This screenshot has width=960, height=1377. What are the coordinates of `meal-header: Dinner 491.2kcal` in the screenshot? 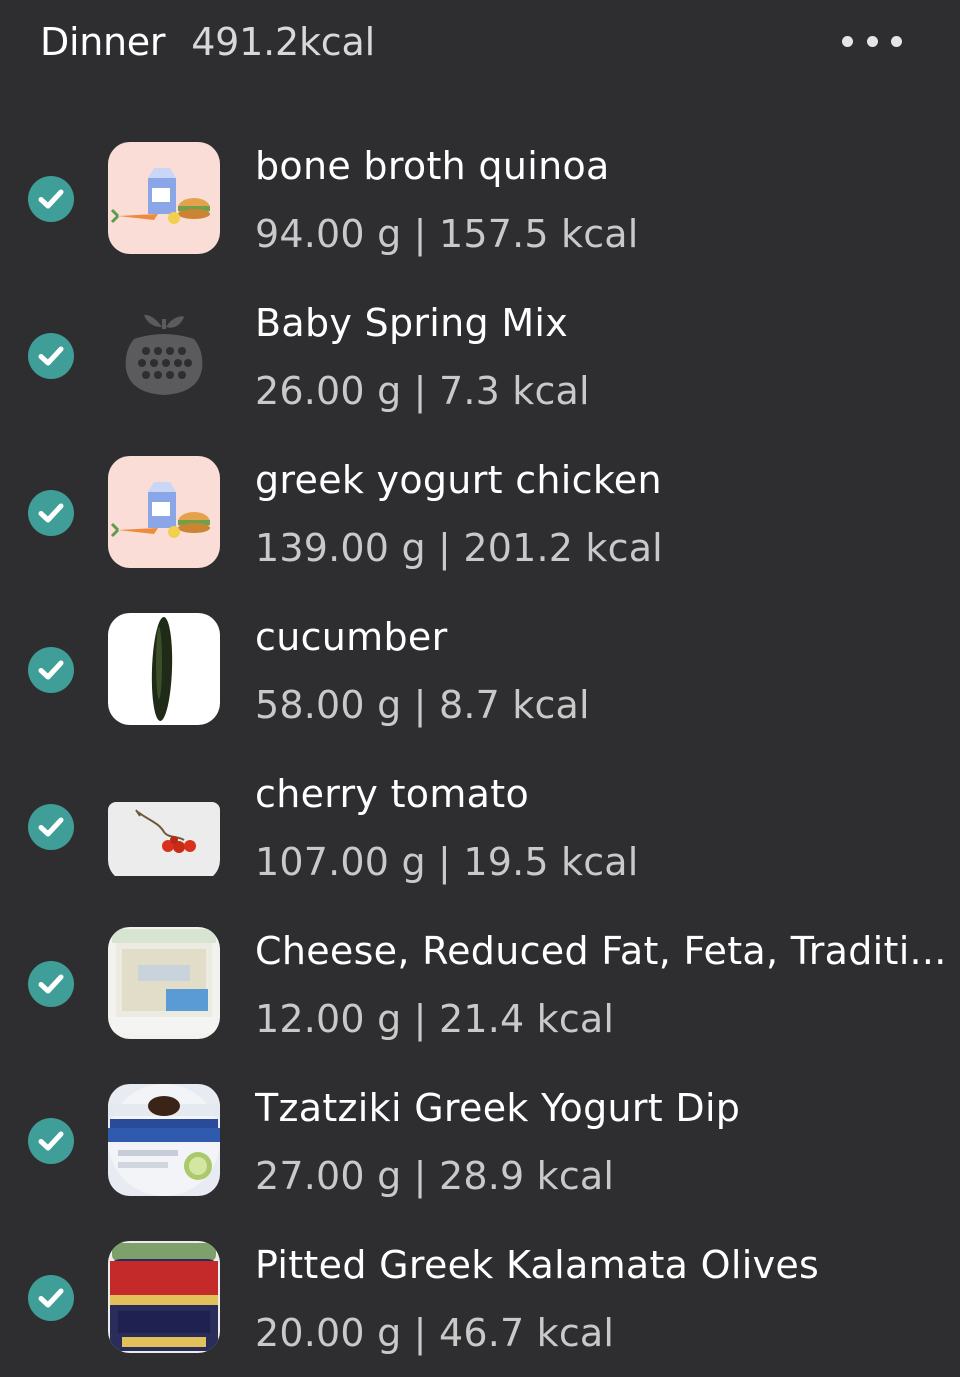 It's located at (480, 42).